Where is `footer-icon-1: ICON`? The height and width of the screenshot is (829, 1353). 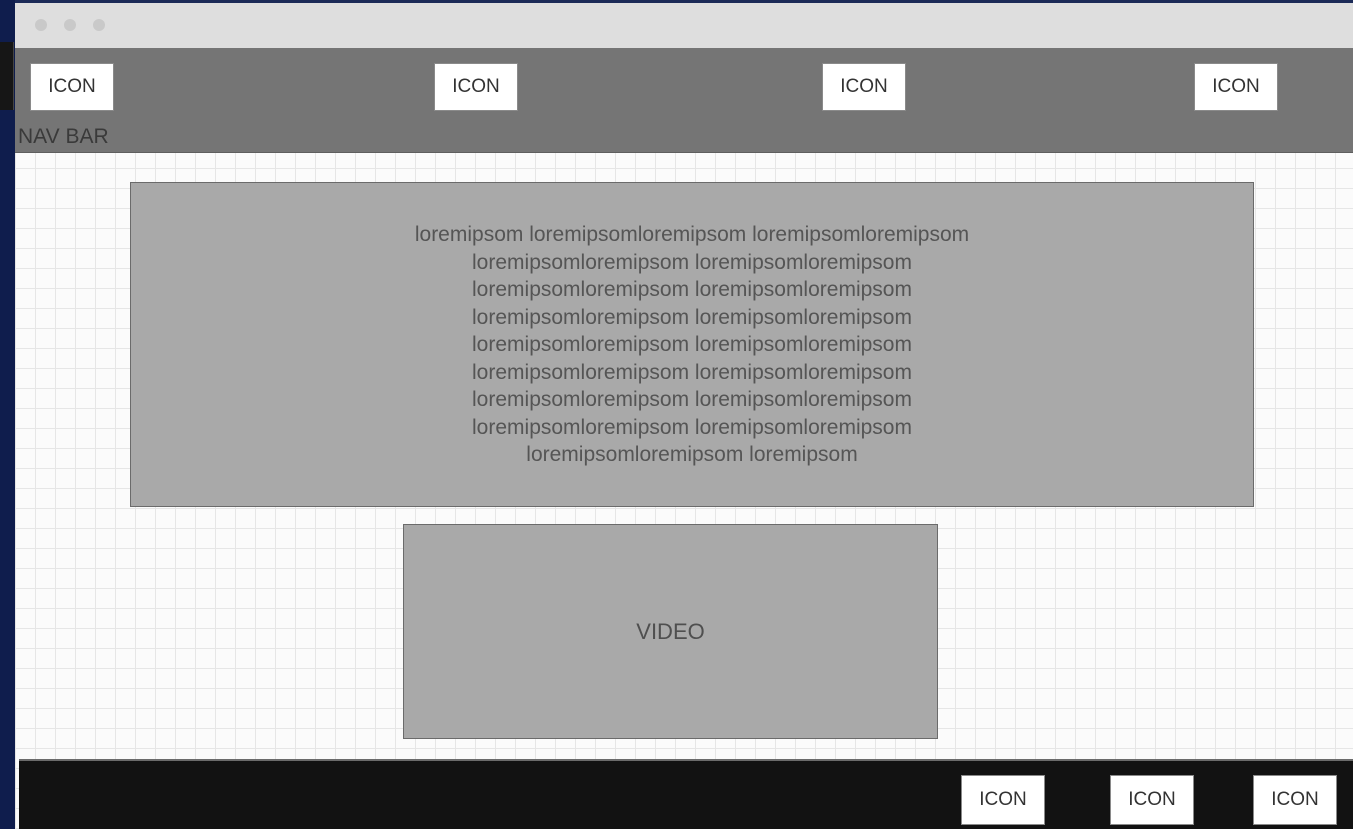 footer-icon-1: ICON is located at coordinates (1003, 800).